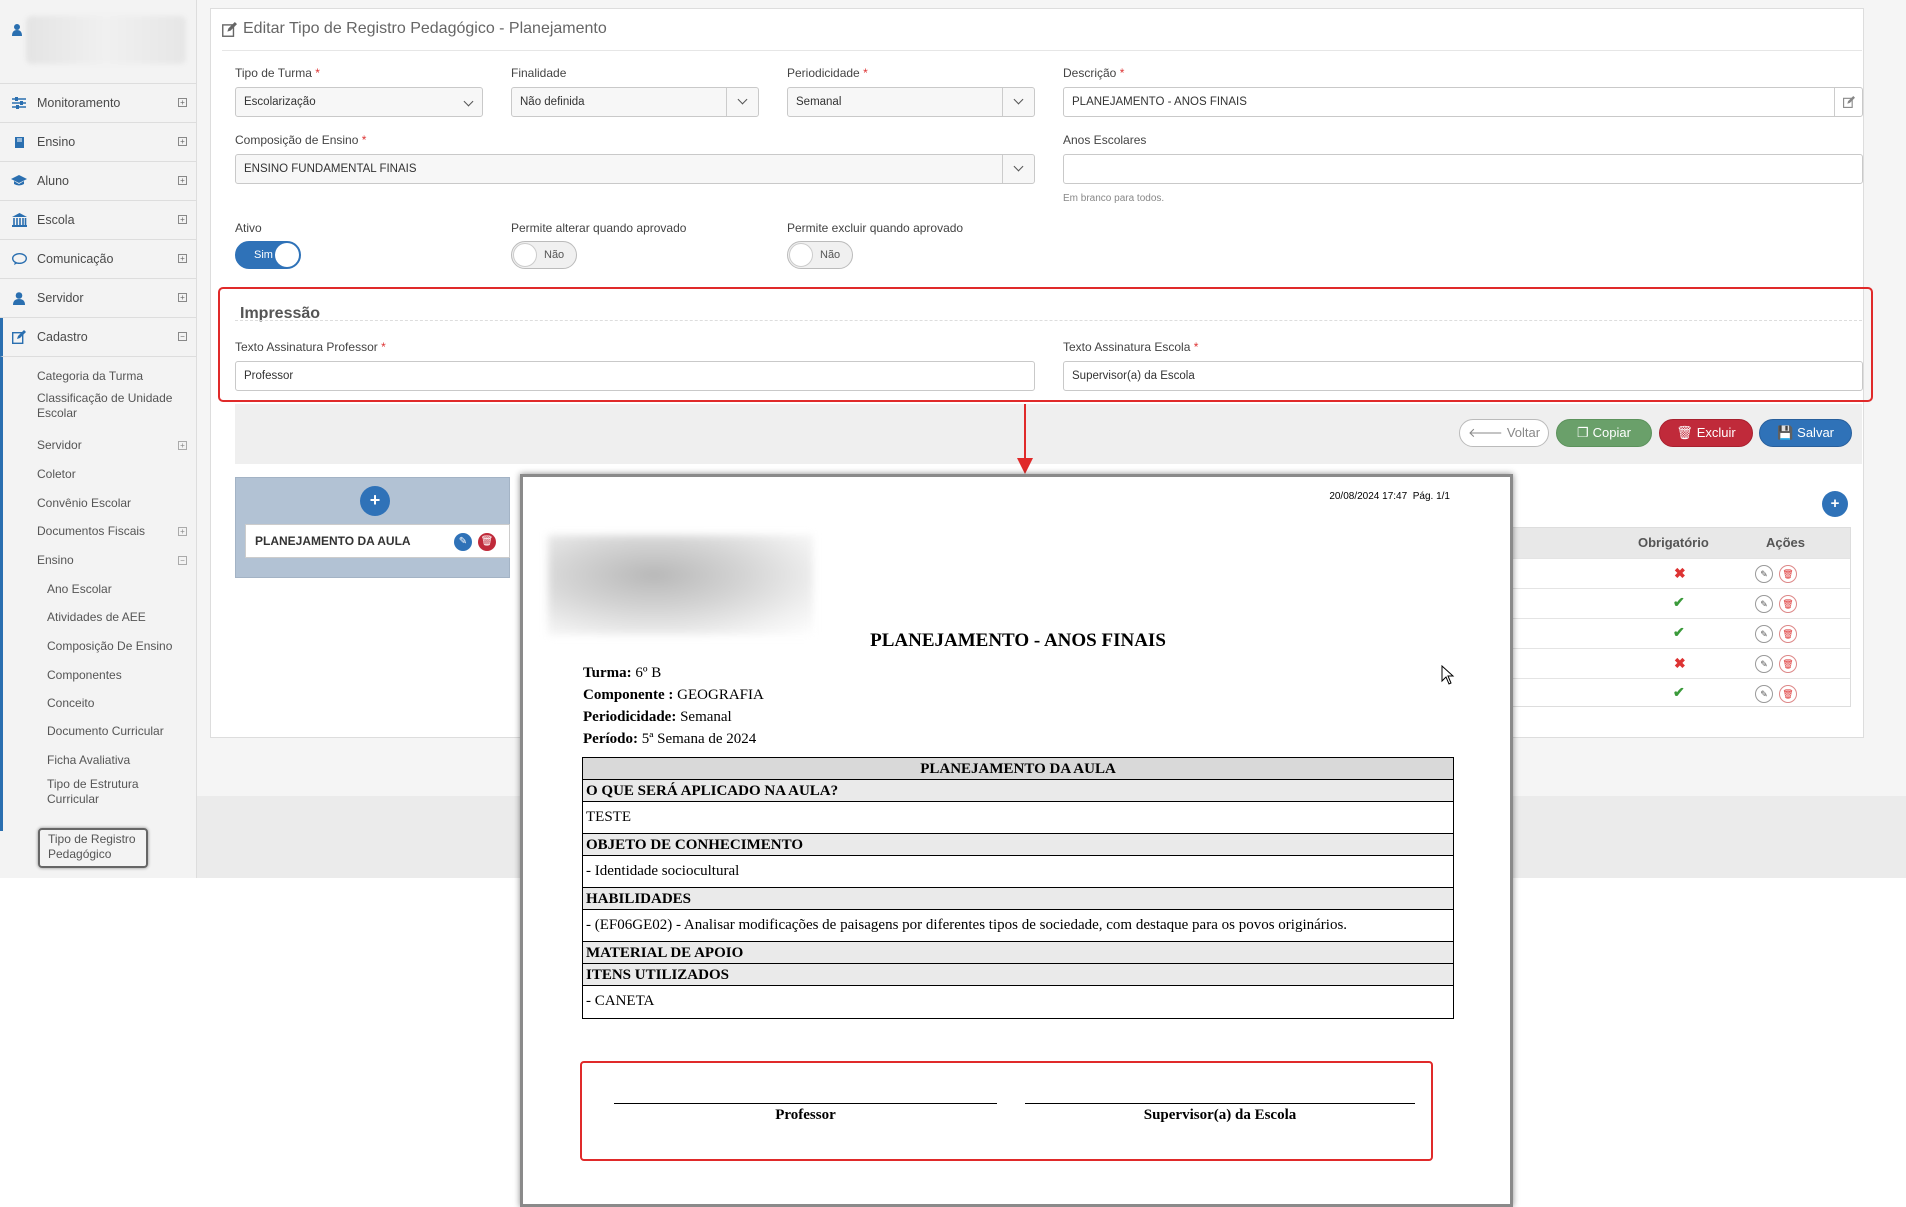 The height and width of the screenshot is (1207, 1906). What do you see at coordinates (98, 298) in the screenshot?
I see `sidebar-item-servidor: Servidor +` at bounding box center [98, 298].